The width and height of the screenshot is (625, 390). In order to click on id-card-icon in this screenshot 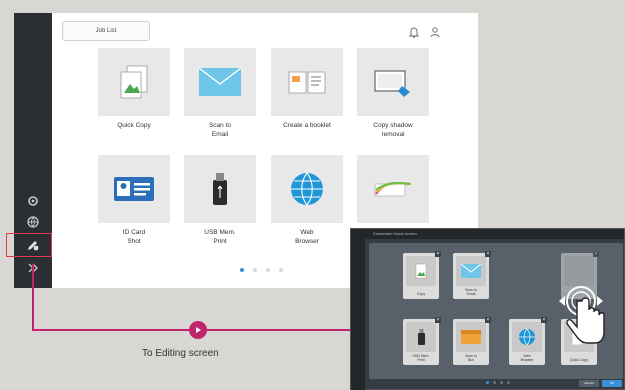, I will do `click(134, 189)`.